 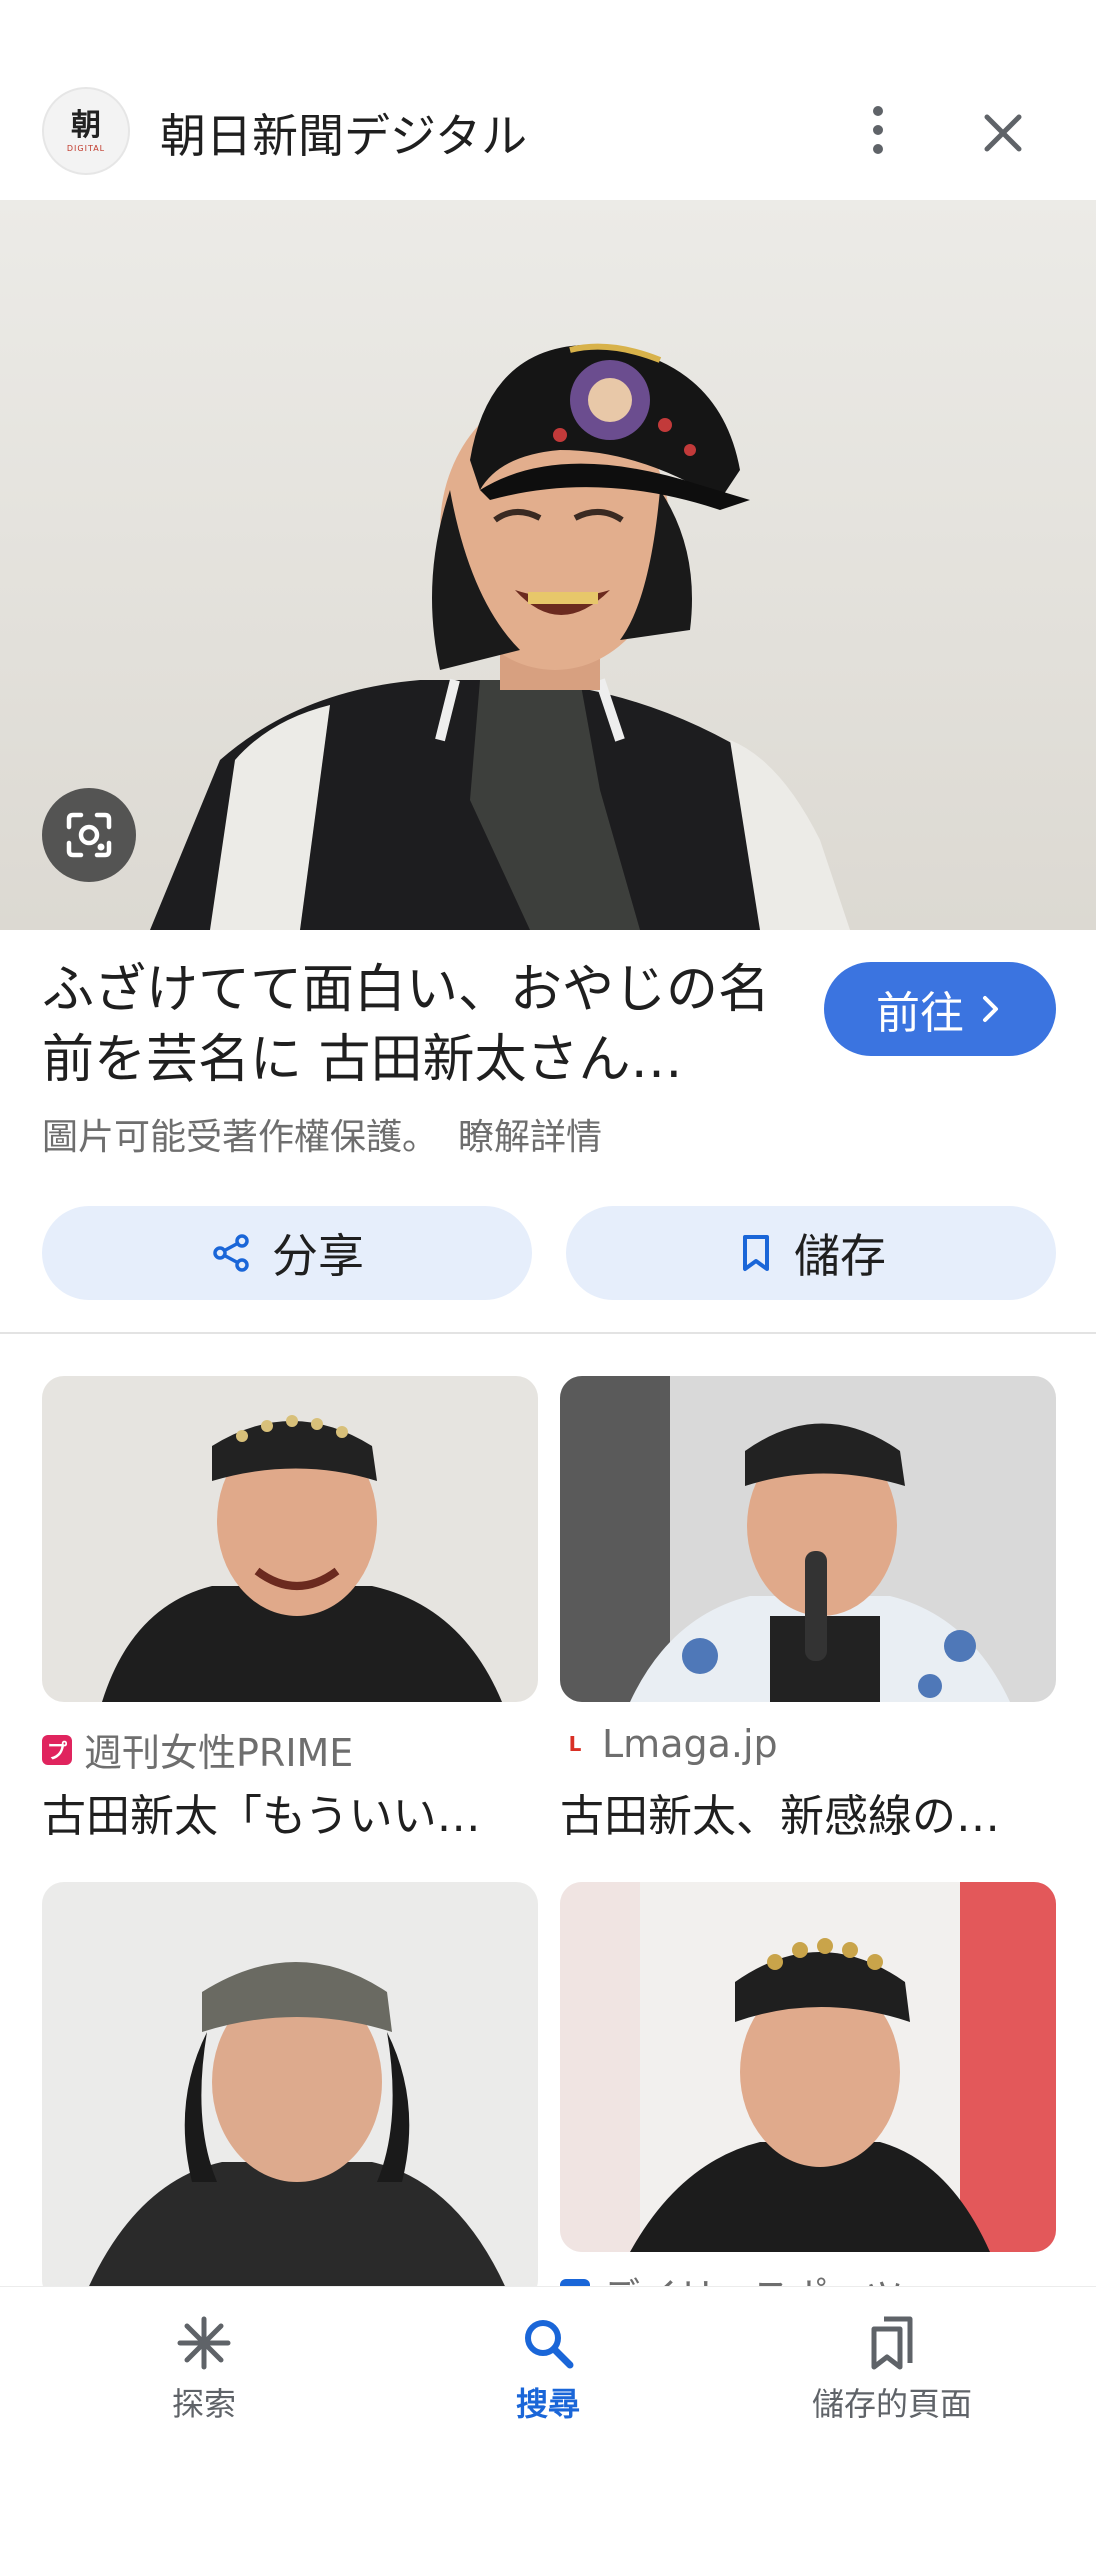 What do you see at coordinates (203, 2404) in the screenshot?
I see `nav-label-explore: 探索` at bounding box center [203, 2404].